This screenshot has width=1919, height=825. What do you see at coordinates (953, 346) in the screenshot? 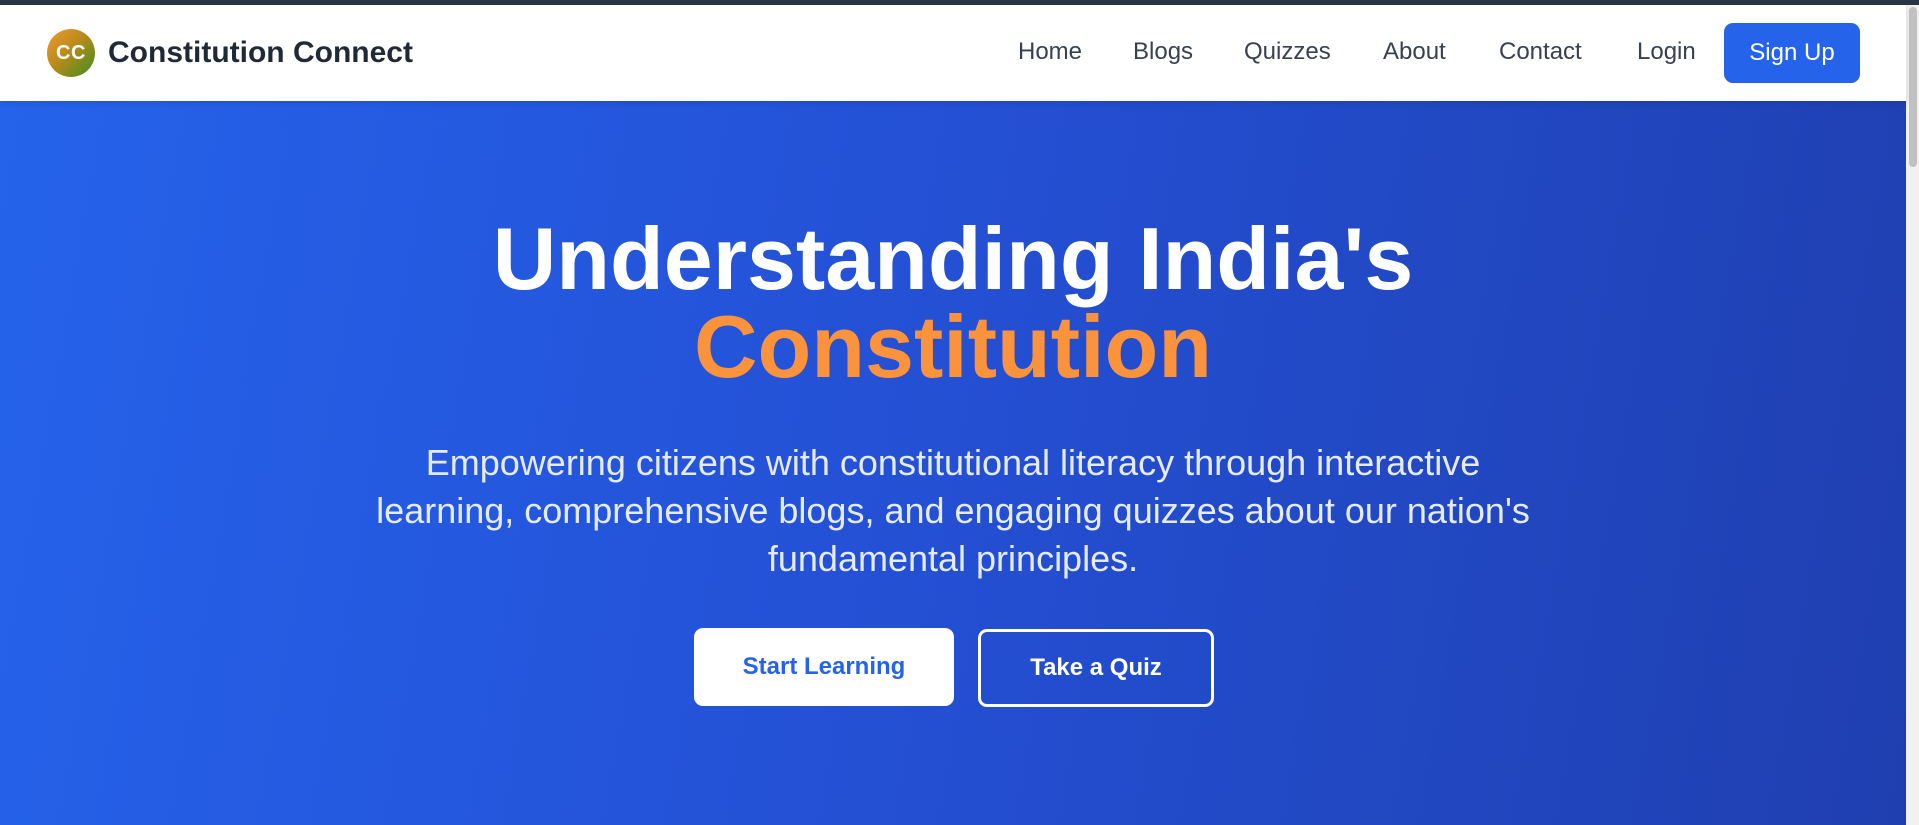
I see `hero-title-highlight: Constitution` at bounding box center [953, 346].